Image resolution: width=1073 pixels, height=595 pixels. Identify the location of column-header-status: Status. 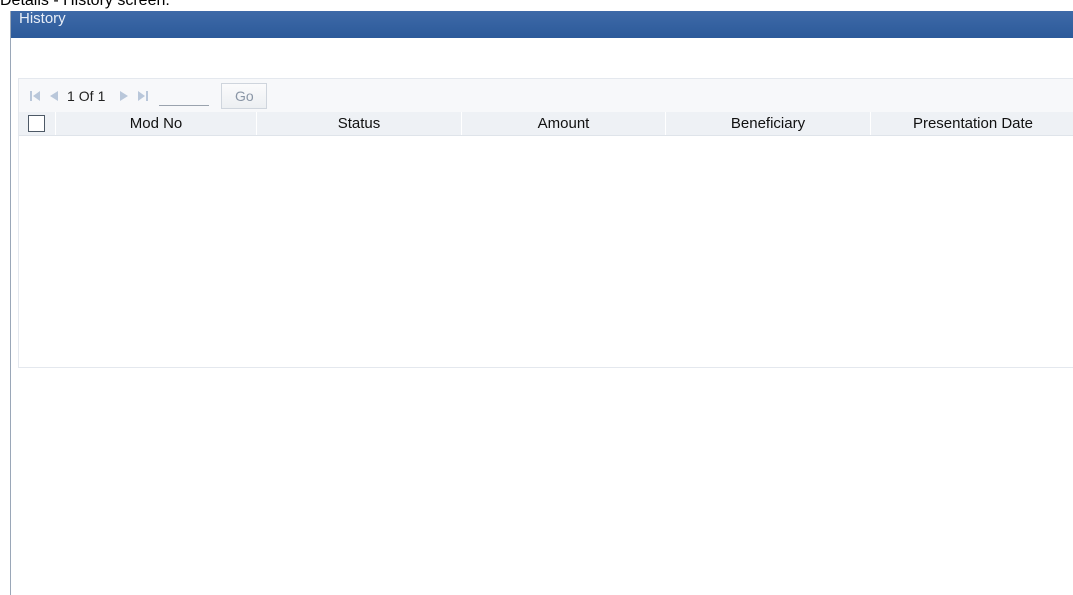
(359, 123).